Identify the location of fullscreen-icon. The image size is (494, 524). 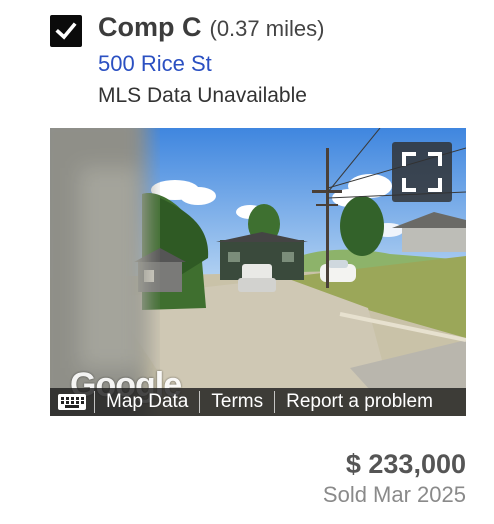
(422, 172).